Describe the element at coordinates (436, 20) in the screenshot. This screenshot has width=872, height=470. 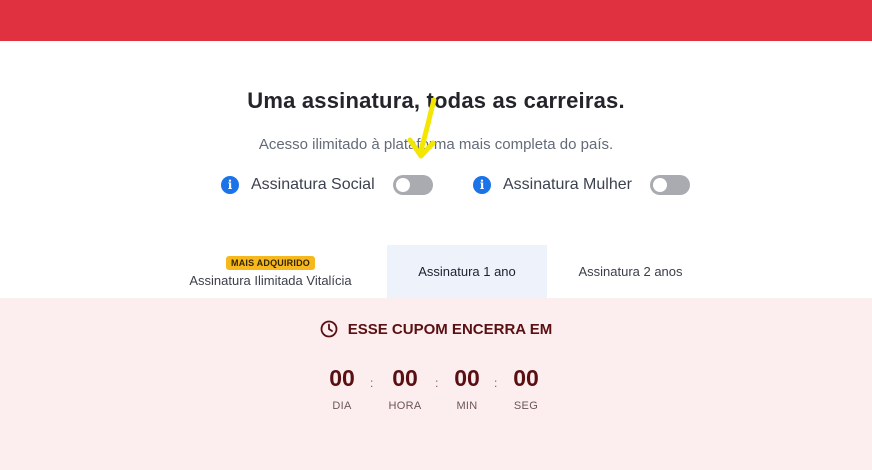
I see `top-header-bar` at that location.